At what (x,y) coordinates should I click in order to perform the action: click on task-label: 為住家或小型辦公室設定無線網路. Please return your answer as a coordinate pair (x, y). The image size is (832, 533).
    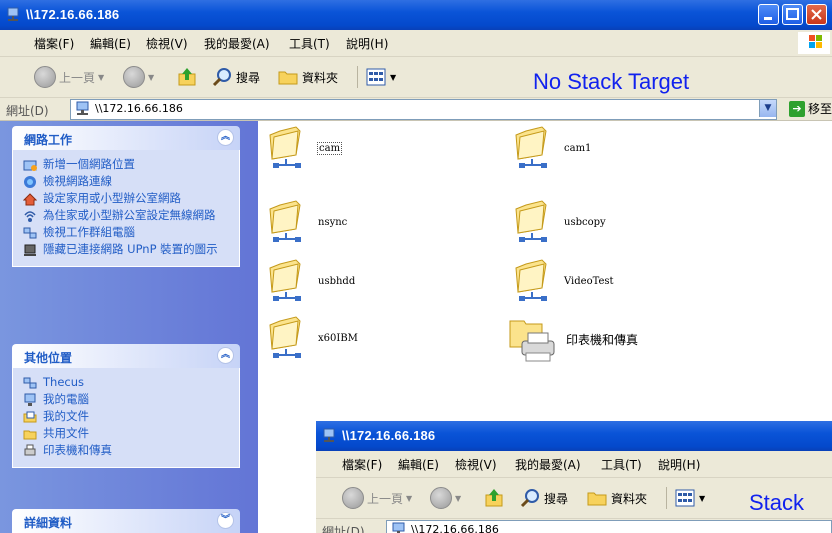
    Looking at the image, I should click on (129, 215).